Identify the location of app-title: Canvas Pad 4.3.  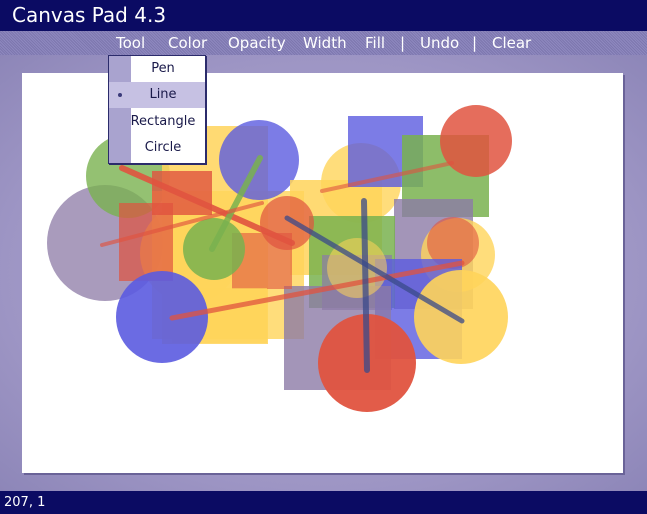
(89, 15).